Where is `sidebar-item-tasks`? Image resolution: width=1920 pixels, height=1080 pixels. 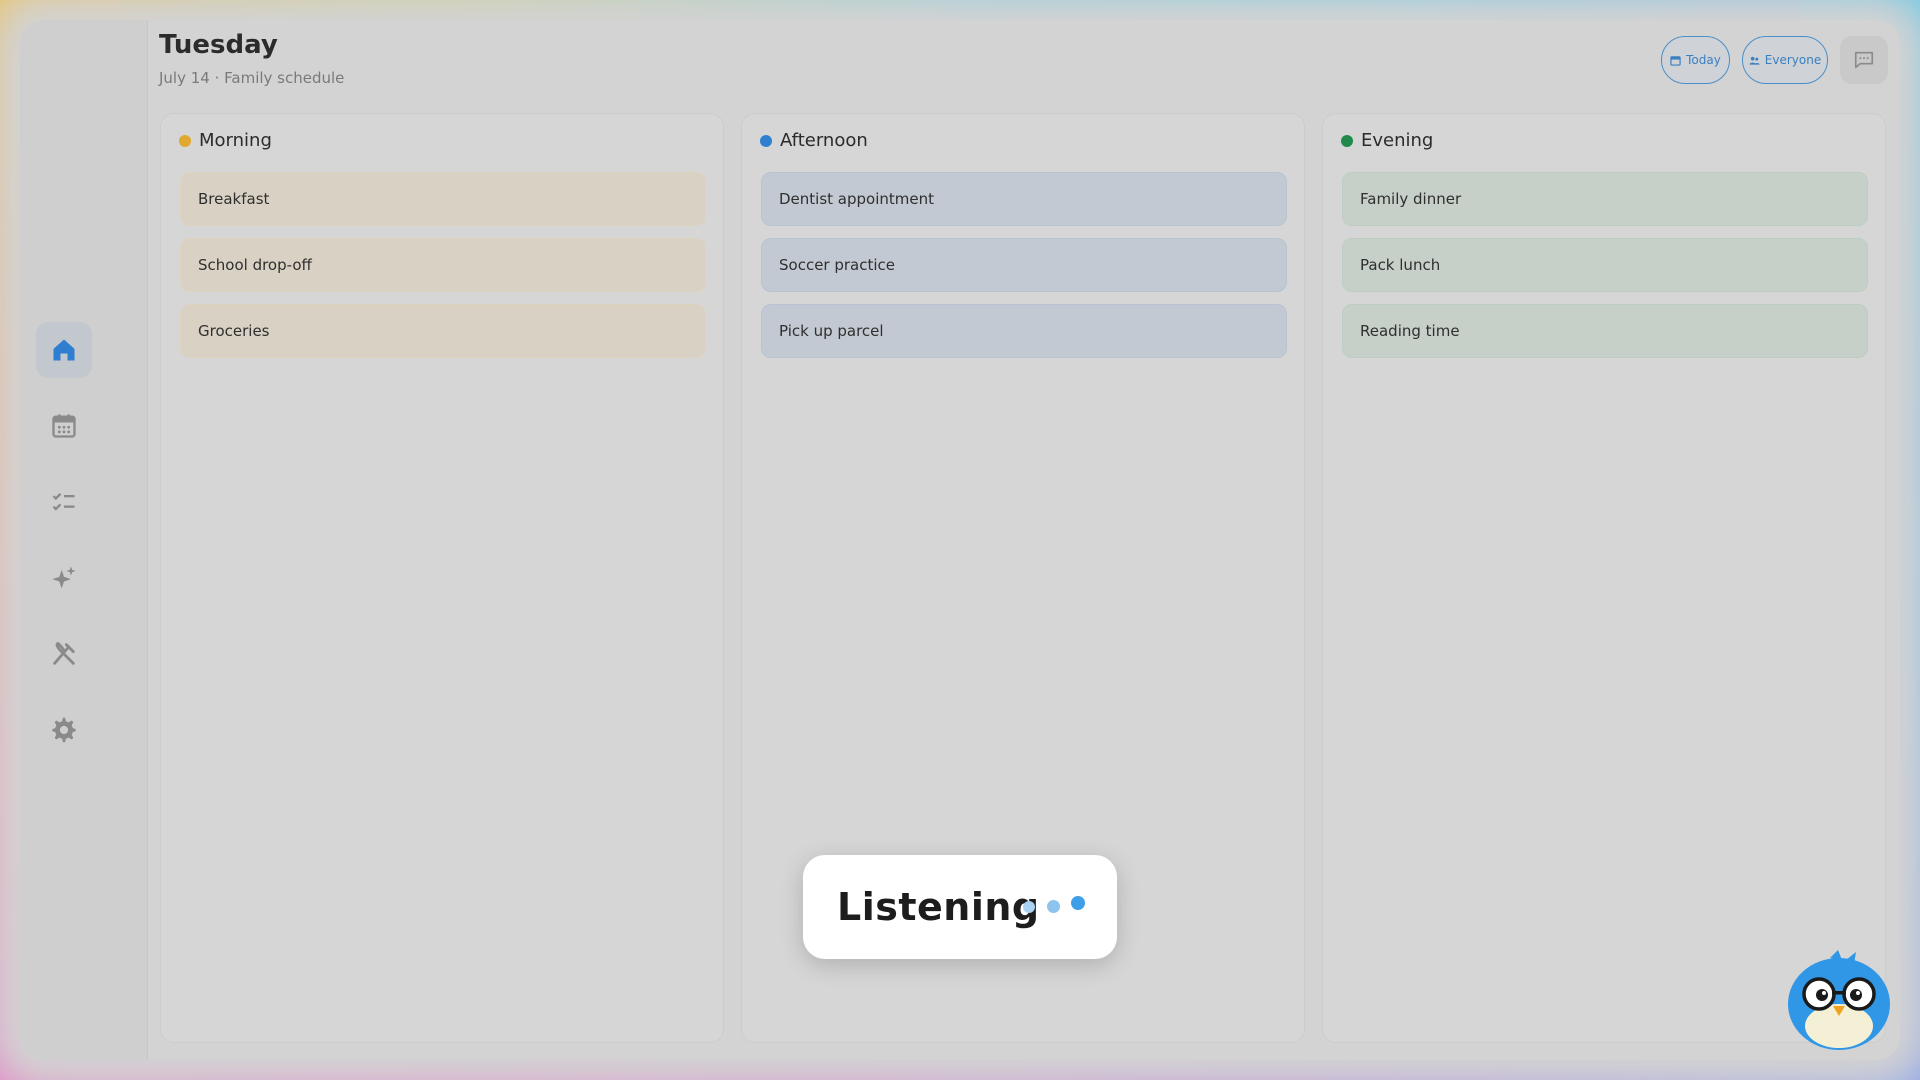
sidebar-item-tasks is located at coordinates (64, 502).